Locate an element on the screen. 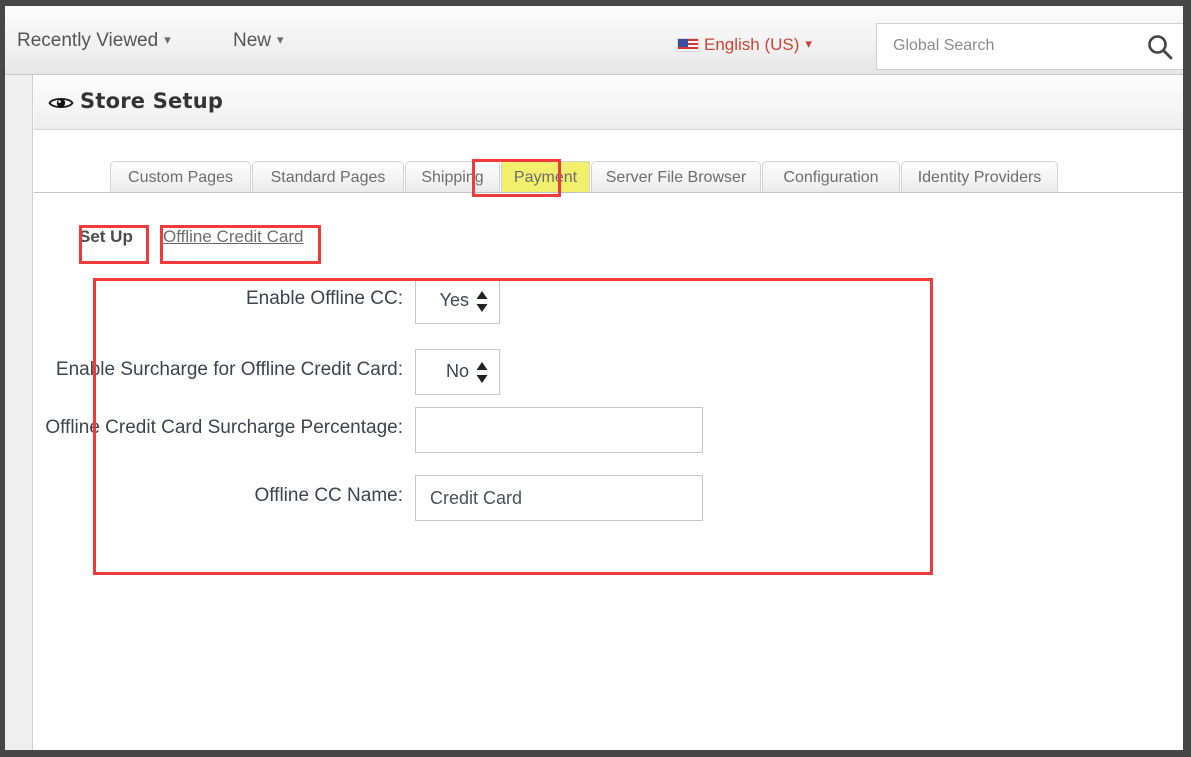  page-header: Store Setup is located at coordinates (608, 102).